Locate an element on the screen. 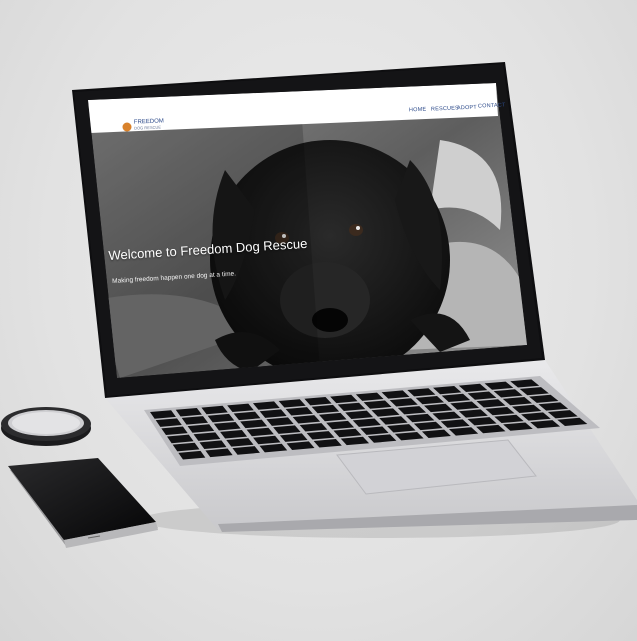  nav-rescues: RESCUES is located at coordinates (445, 108).